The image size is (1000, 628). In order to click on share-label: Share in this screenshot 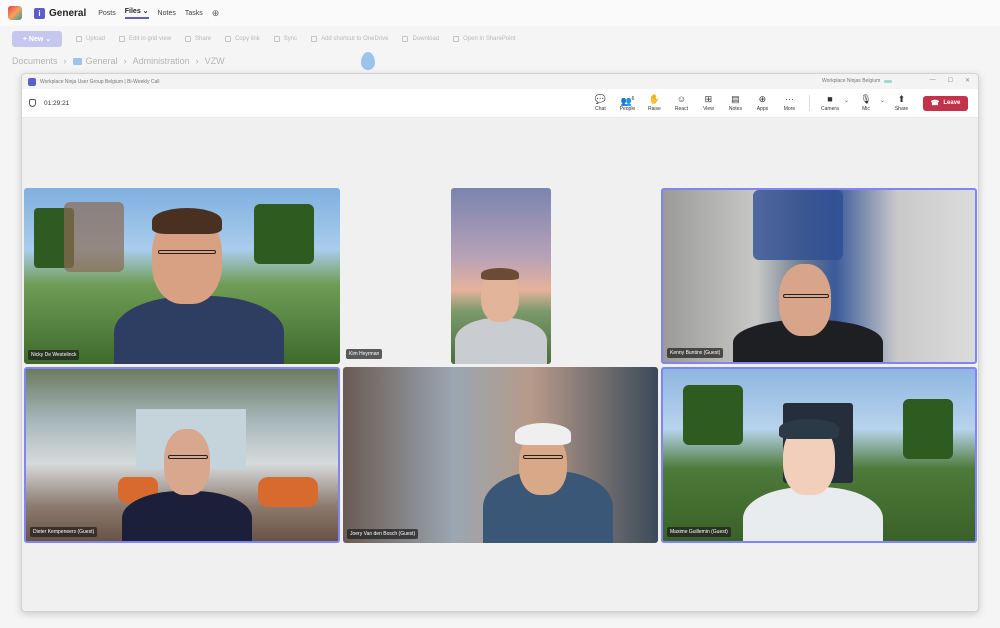, I will do `click(901, 109)`.